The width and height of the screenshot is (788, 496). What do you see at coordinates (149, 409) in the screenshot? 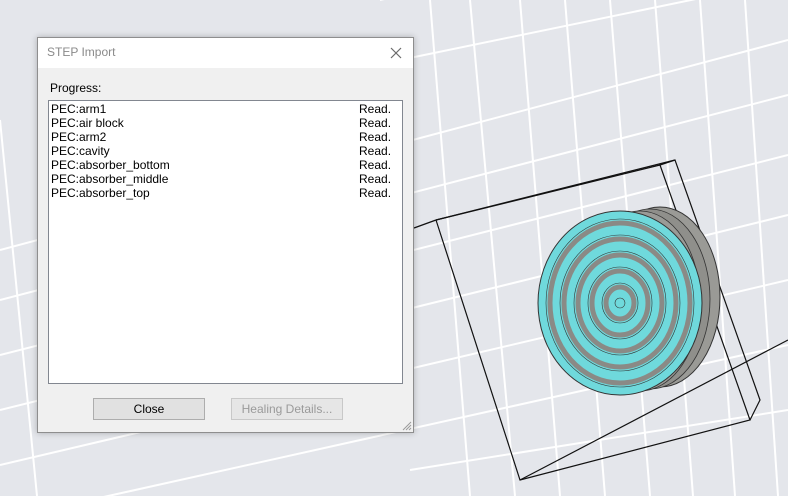
I see `close-button: Close` at bounding box center [149, 409].